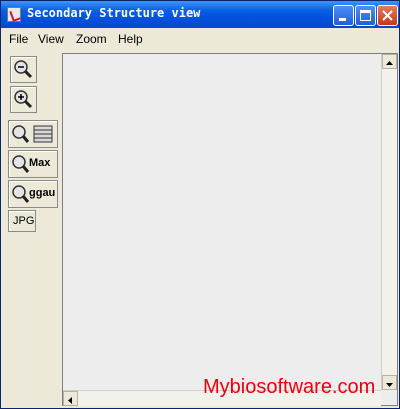 The width and height of the screenshot is (400, 409). What do you see at coordinates (389, 222) in the screenshot?
I see `vertical-scrollbar` at bounding box center [389, 222].